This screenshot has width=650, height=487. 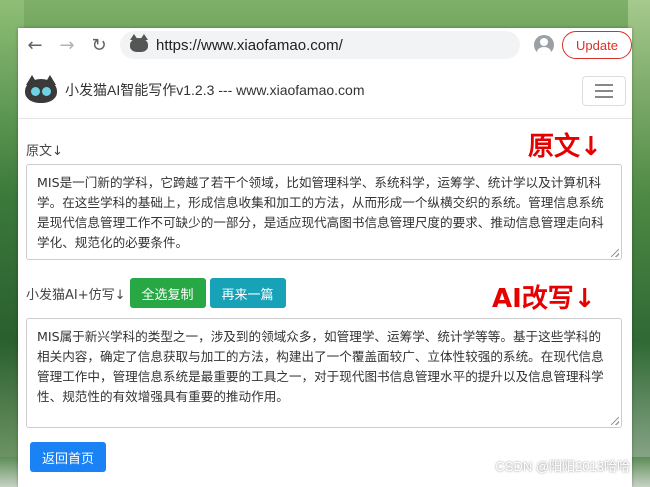 What do you see at coordinates (35, 45) in the screenshot?
I see `back-arrow-icon: ←` at bounding box center [35, 45].